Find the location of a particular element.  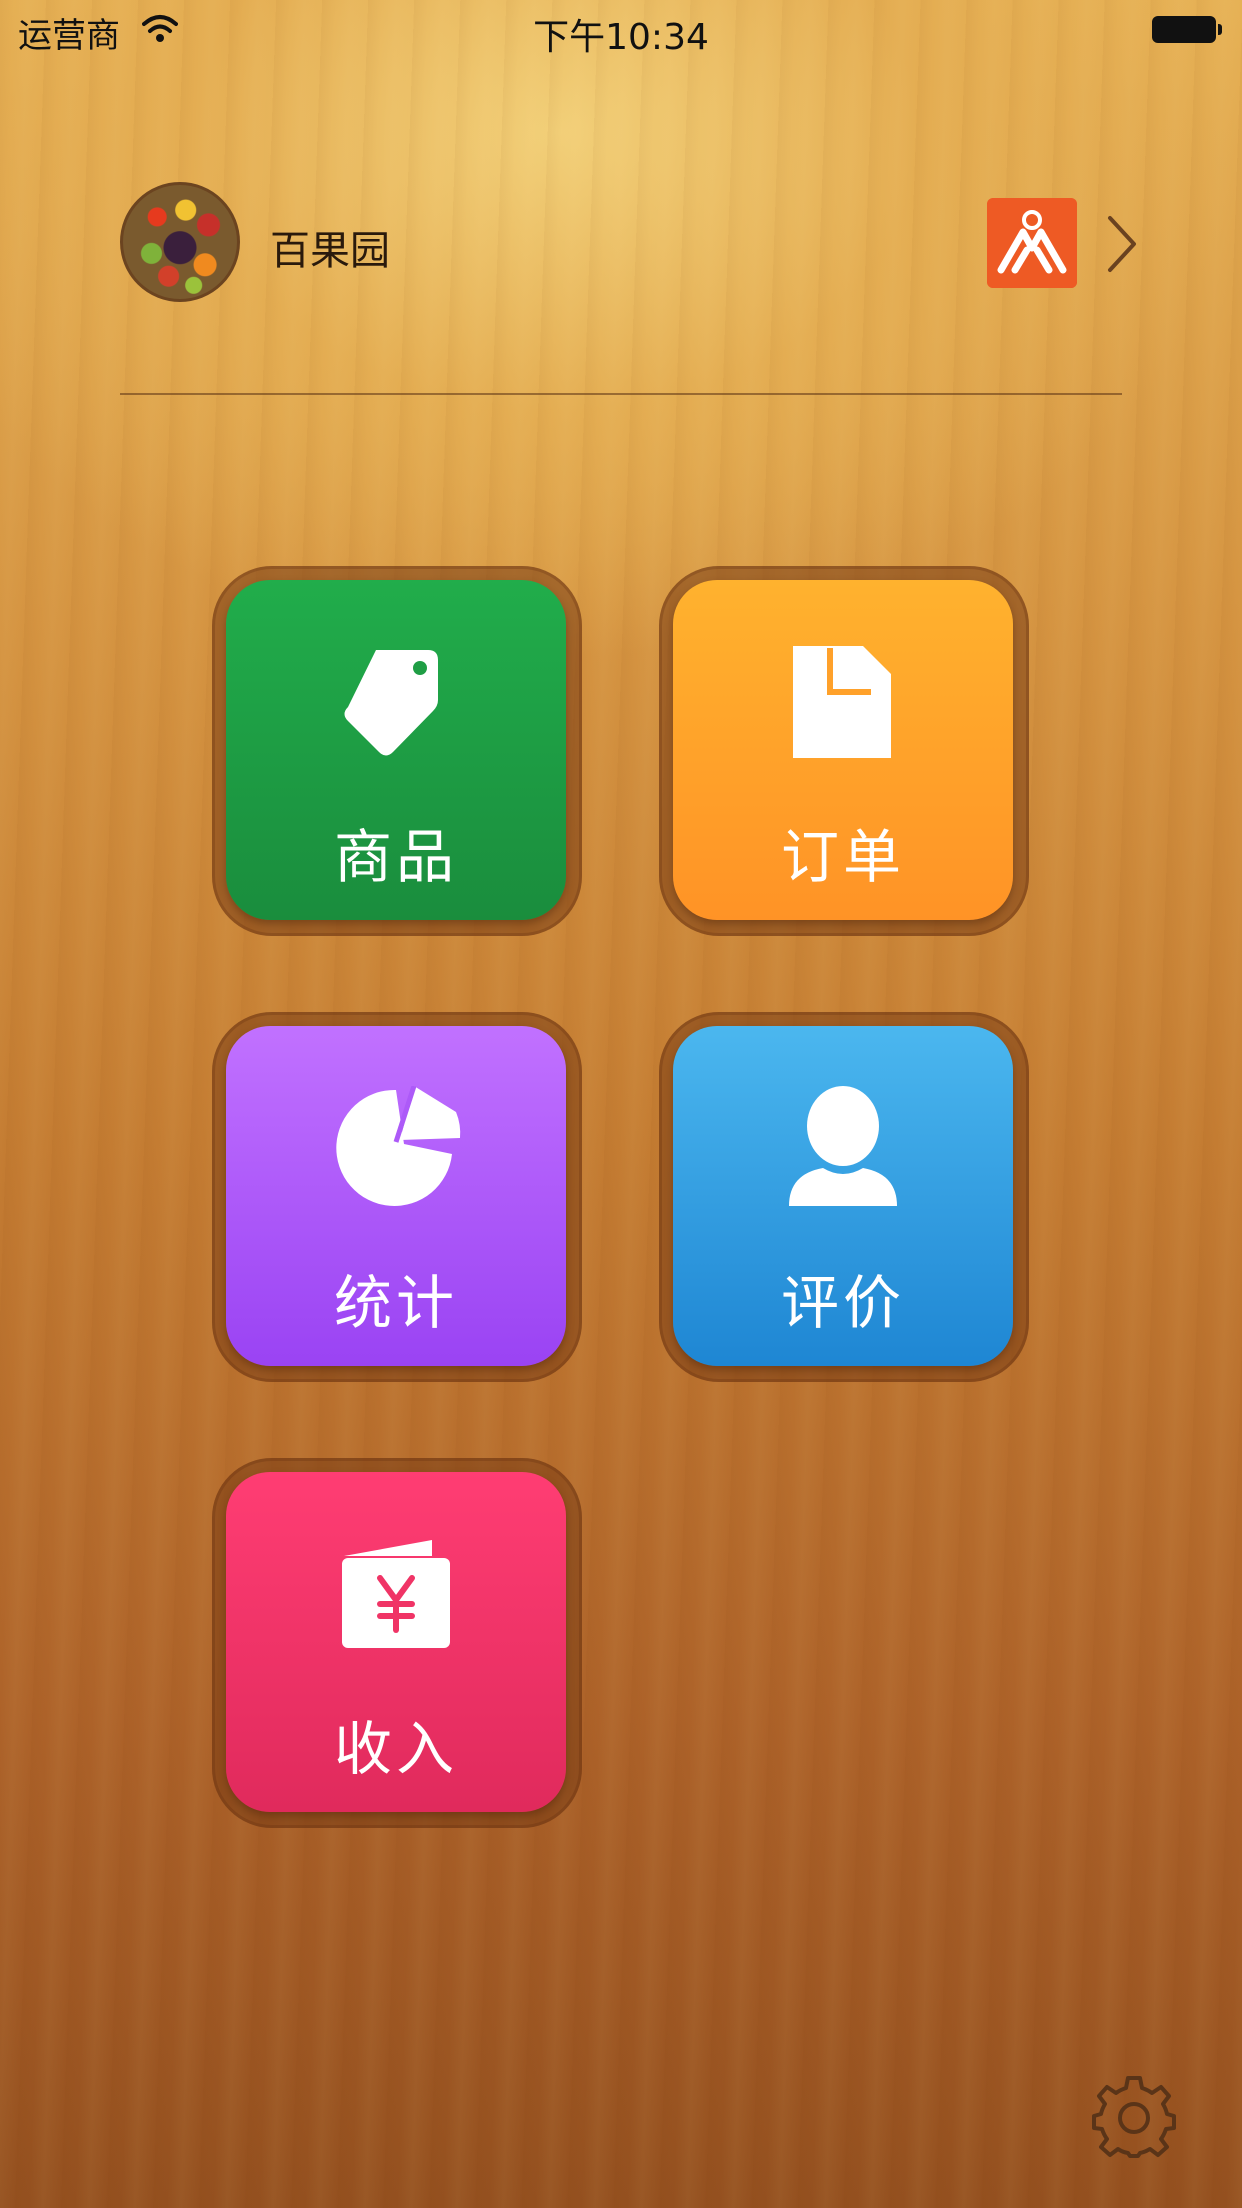

income-tile: 收入 is located at coordinates (396, 1642).